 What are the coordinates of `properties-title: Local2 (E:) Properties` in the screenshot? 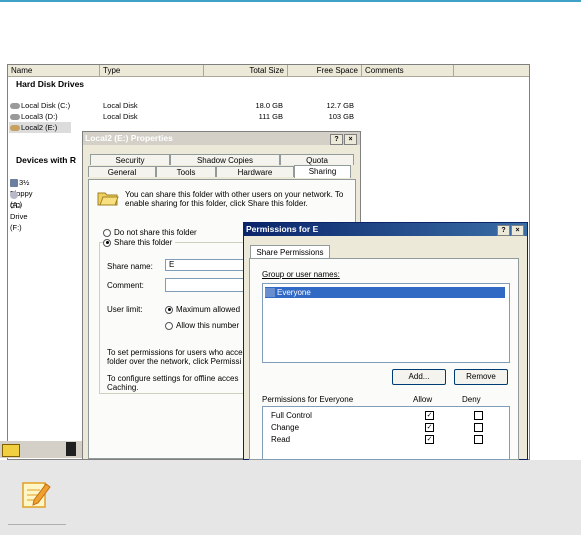 It's located at (129, 138).